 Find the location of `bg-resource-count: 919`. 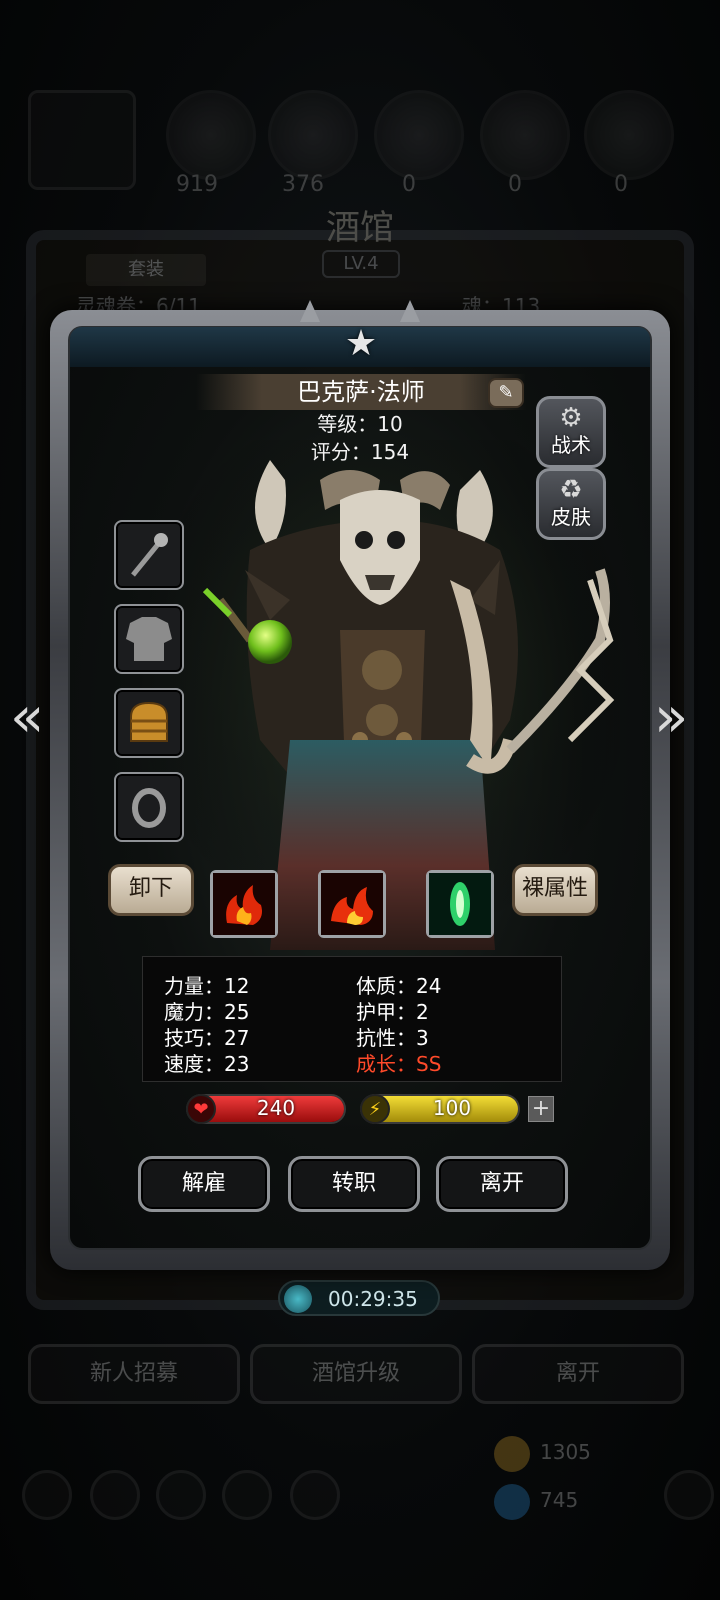

bg-resource-count: 919 is located at coordinates (197, 184).